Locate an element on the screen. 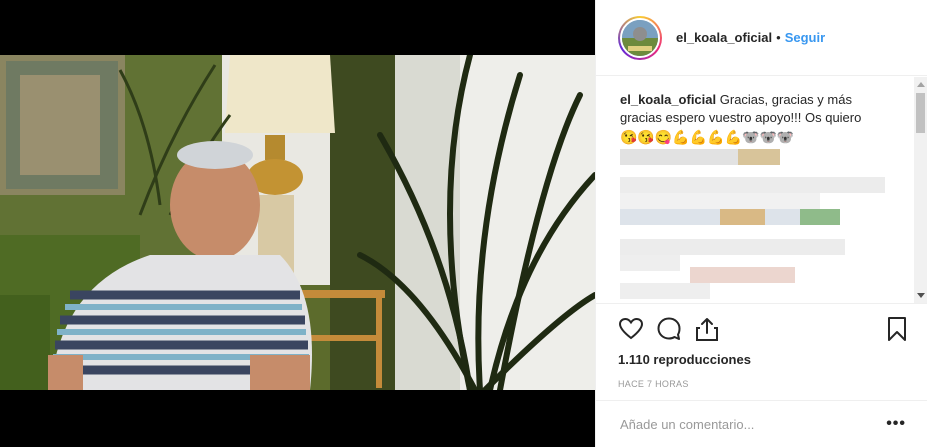 This screenshot has width=927, height=447. avatar-koala-illustration is located at coordinates (640, 37).